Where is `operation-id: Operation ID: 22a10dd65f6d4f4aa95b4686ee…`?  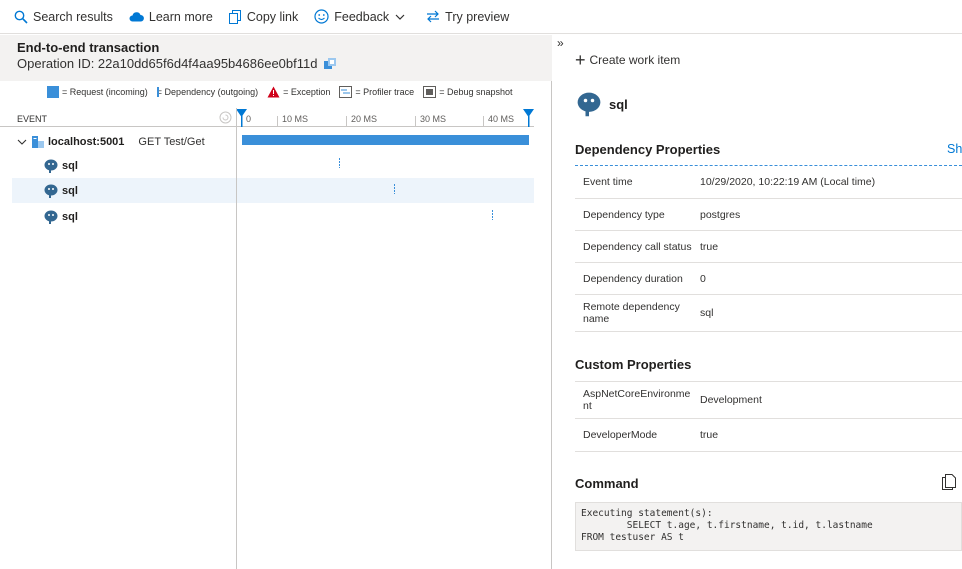 operation-id: Operation ID: 22a10dd65f6d4f4aa95b4686ee… is located at coordinates (167, 63).